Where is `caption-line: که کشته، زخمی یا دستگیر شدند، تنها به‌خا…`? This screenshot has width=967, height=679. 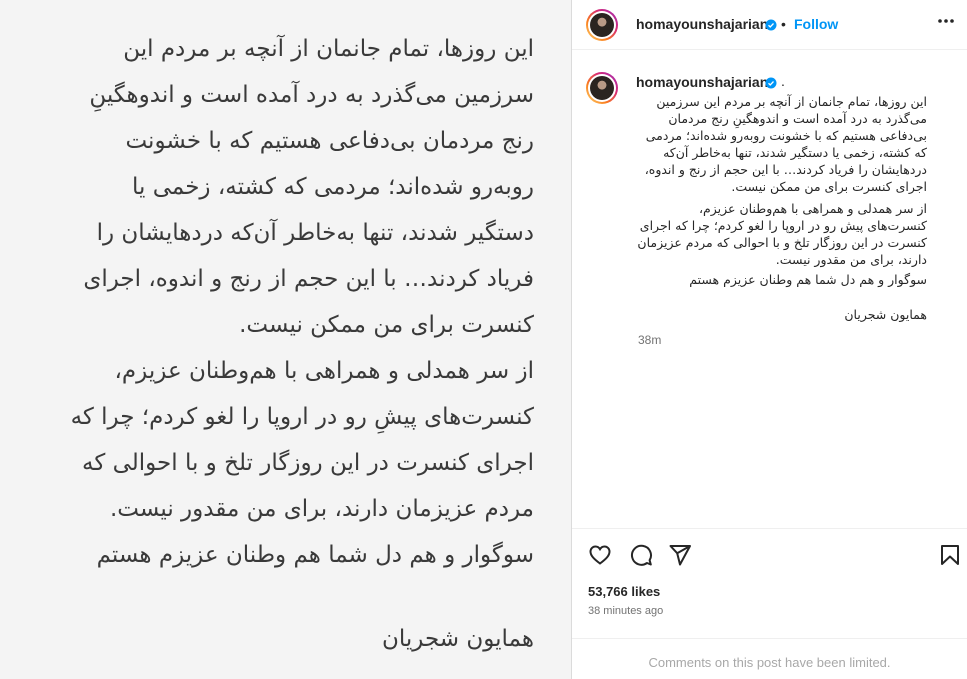 caption-line: که کشته، زخمی یا دستگیر شدند، تنها به‌خا… is located at coordinates (795, 152).